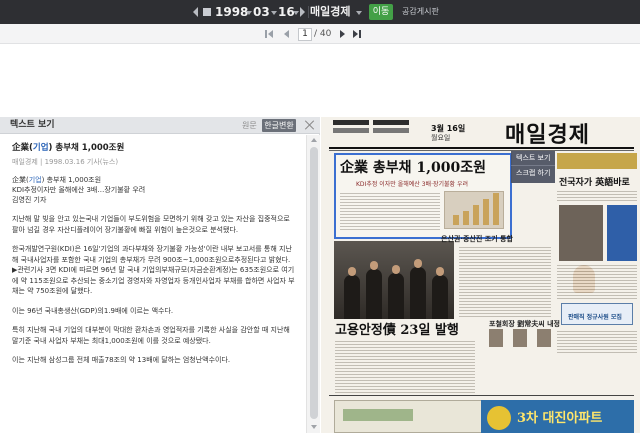 The image size is (640, 433). What do you see at coordinates (412, 184) in the screenshot?
I see `subheadline: KDI추정 이자만 올해예산 3배·장기불황 우려` at bounding box center [412, 184].